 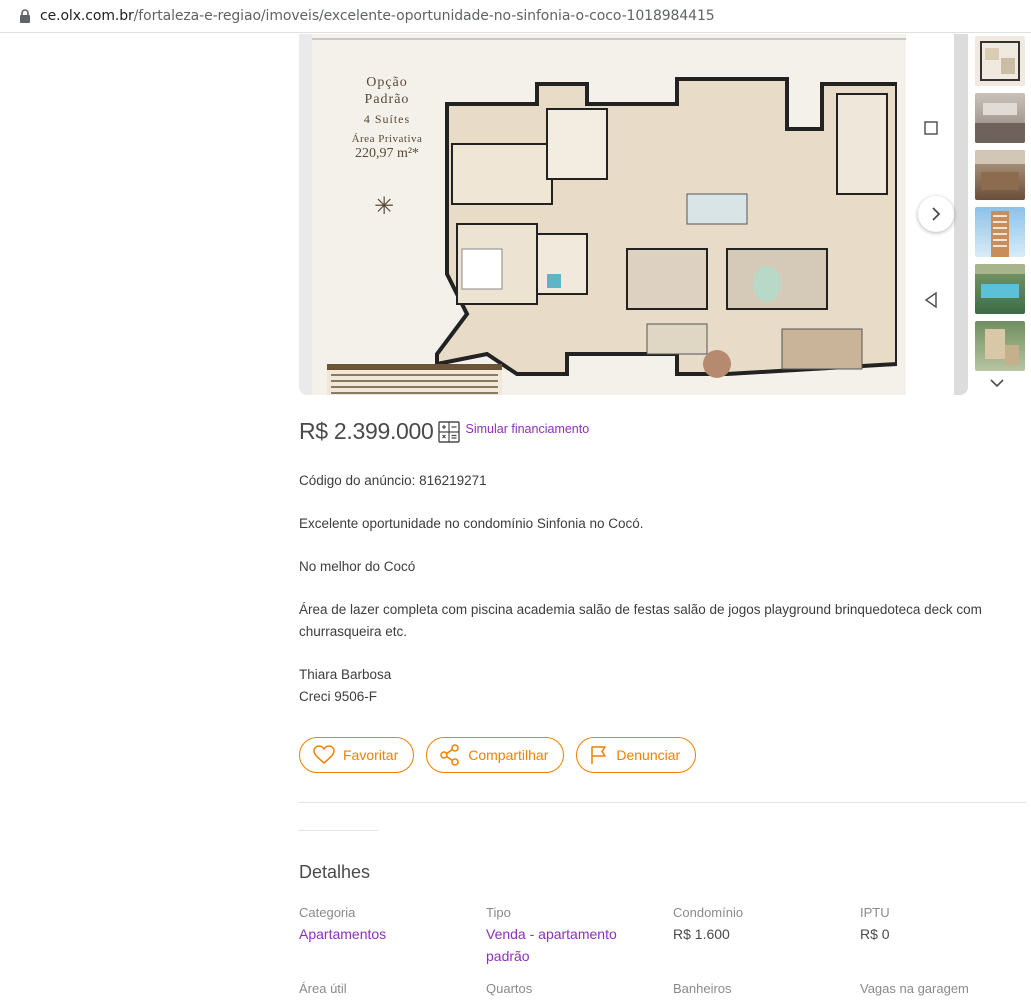 I want to click on description-line: No melhor do Cocó, so click(x=357, y=566).